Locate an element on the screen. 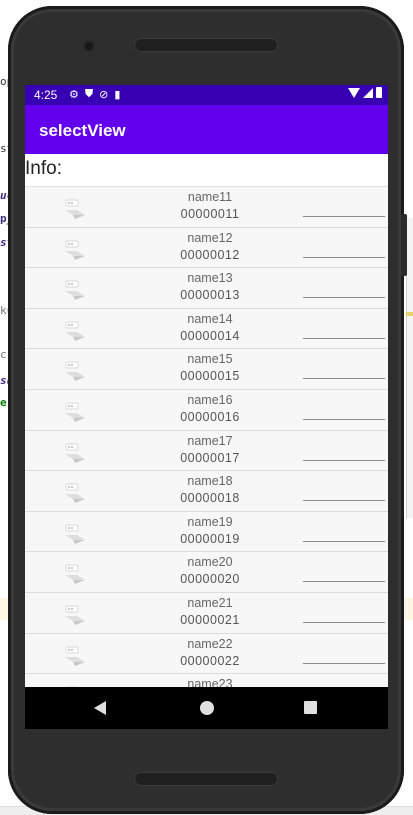 This screenshot has height=815, width=413. ide-code-fragment: c is located at coordinates (3, 354).